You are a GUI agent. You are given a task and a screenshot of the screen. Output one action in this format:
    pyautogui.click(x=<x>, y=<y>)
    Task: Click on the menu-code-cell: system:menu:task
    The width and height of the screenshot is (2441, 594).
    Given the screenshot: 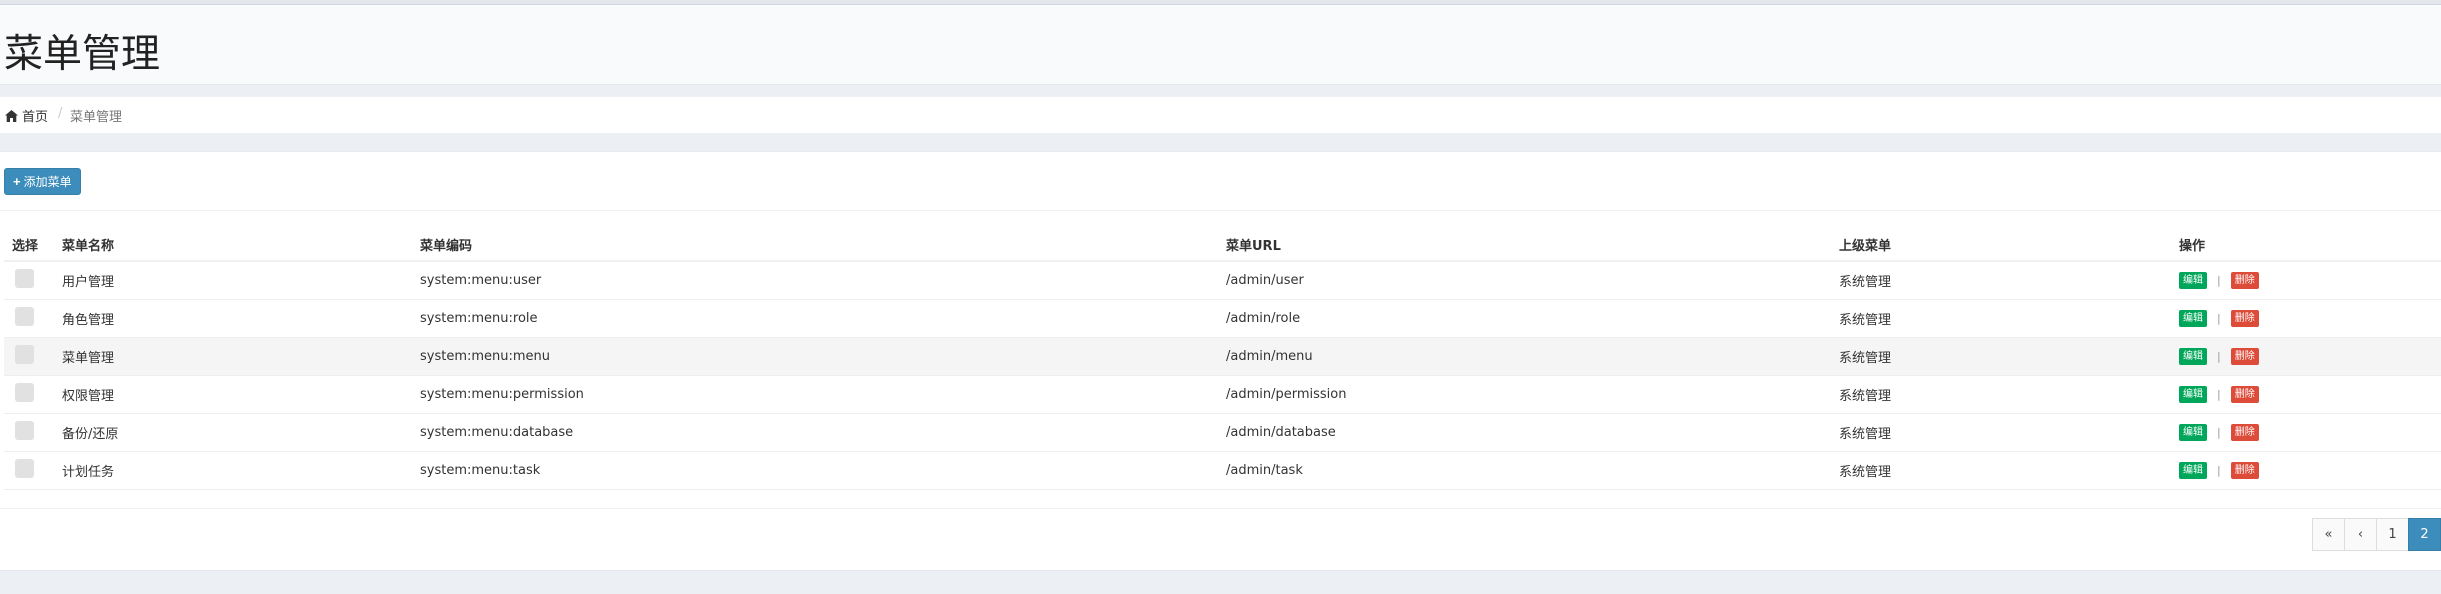 What is the action you would take?
    pyautogui.click(x=815, y=470)
    